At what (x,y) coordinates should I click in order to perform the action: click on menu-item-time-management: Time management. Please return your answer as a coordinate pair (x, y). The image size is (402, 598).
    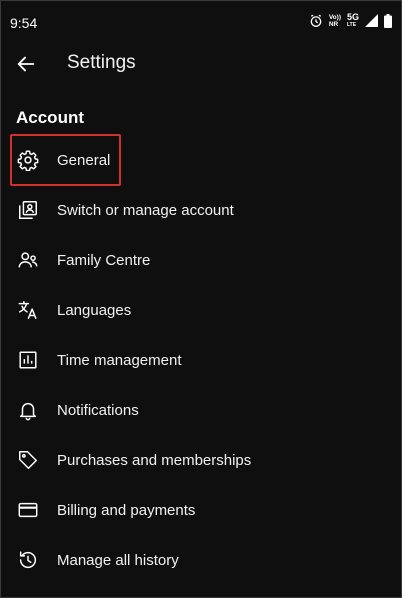
    Looking at the image, I should click on (201, 360).